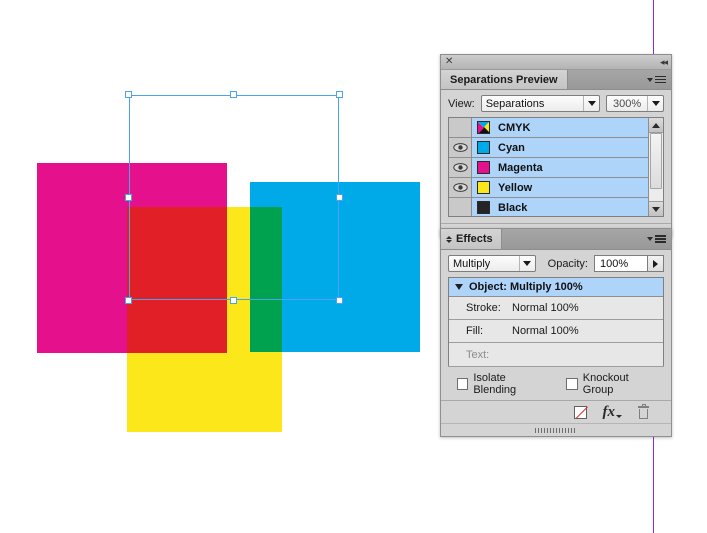 Image resolution: width=707 pixels, height=533 pixels. What do you see at coordinates (556, 62) in the screenshot?
I see `panel-titlebar: ✕ ◂◂` at bounding box center [556, 62].